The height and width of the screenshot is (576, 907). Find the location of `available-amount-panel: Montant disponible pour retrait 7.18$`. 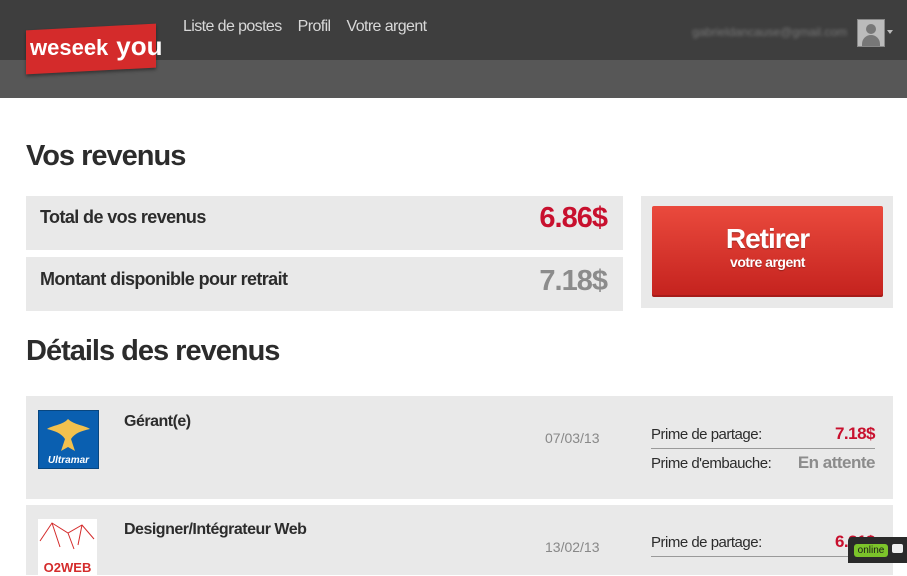

available-amount-panel: Montant disponible pour retrait 7.18$ is located at coordinates (324, 284).